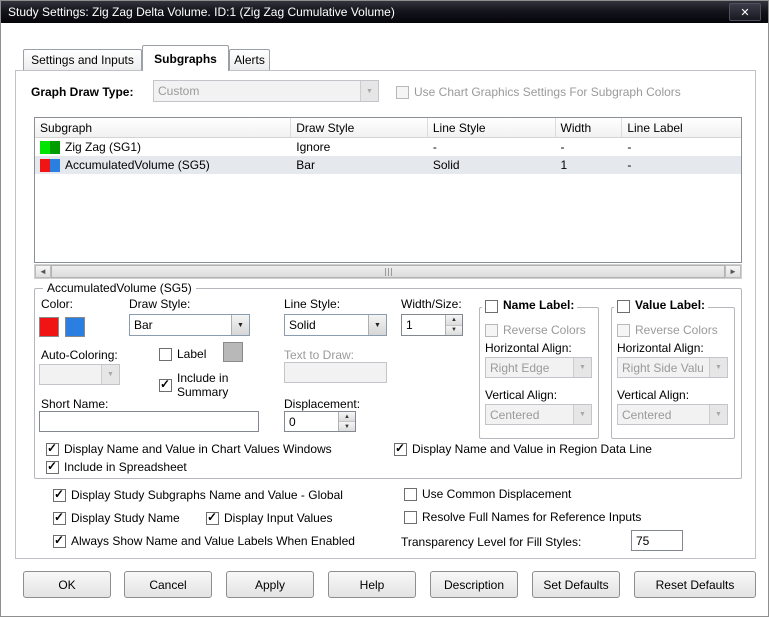 The height and width of the screenshot is (617, 769). What do you see at coordinates (203, 385) in the screenshot?
I see `include-in-summary-label: Include in Summary` at bounding box center [203, 385].